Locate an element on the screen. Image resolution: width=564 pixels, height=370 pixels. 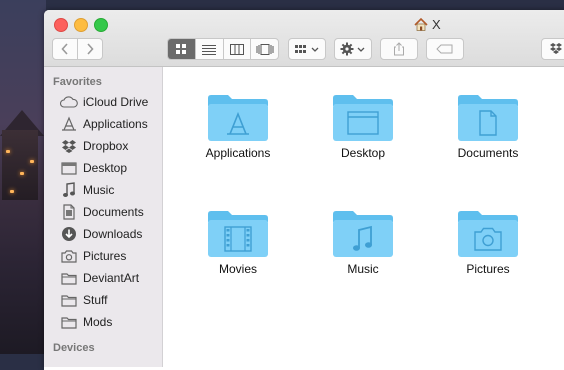
sidebar-item-label: DeviantArt is located at coordinates (111, 278).